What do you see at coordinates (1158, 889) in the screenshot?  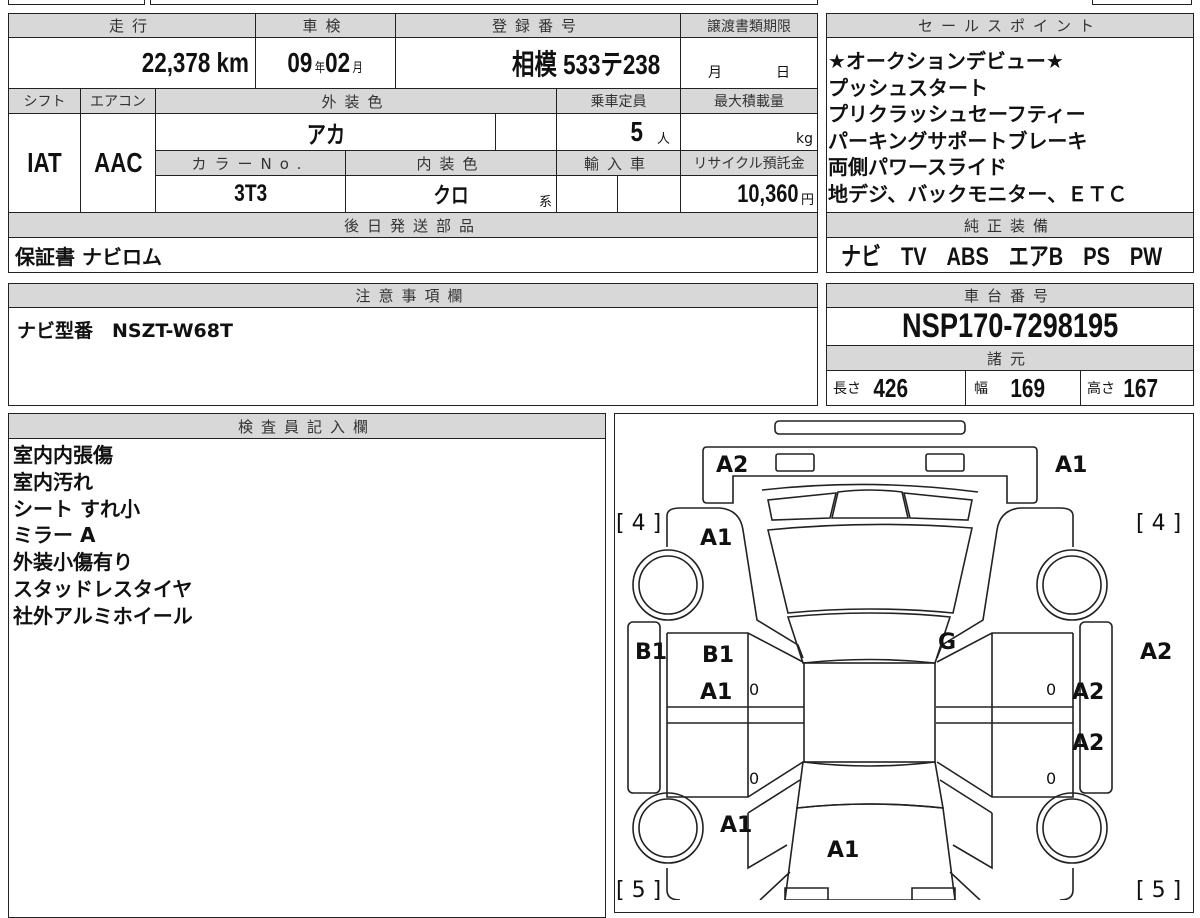 I see `tire-mark-rr: [ 5 ]` at bounding box center [1158, 889].